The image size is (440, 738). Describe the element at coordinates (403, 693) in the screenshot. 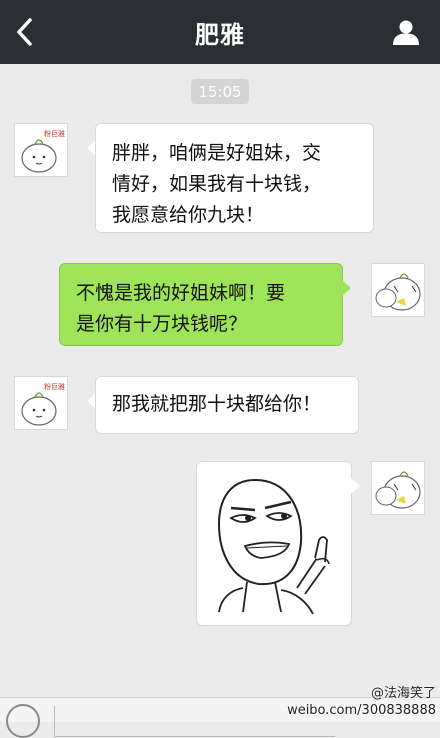

I see `watermark-handle: @法海笑了` at that location.